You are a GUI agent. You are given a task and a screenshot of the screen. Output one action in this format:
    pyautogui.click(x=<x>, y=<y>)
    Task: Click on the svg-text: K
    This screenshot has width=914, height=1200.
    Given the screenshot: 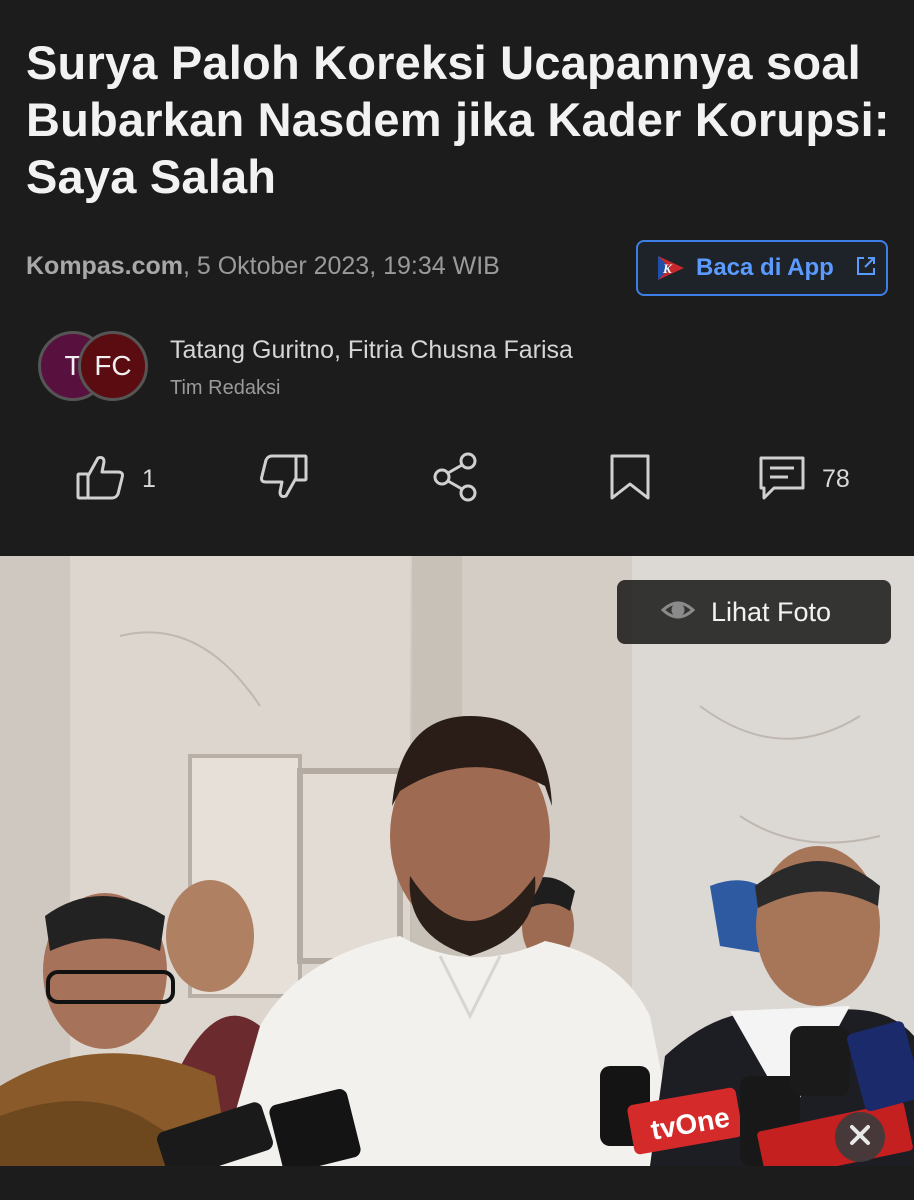 What is the action you would take?
    pyautogui.click(x=667, y=268)
    